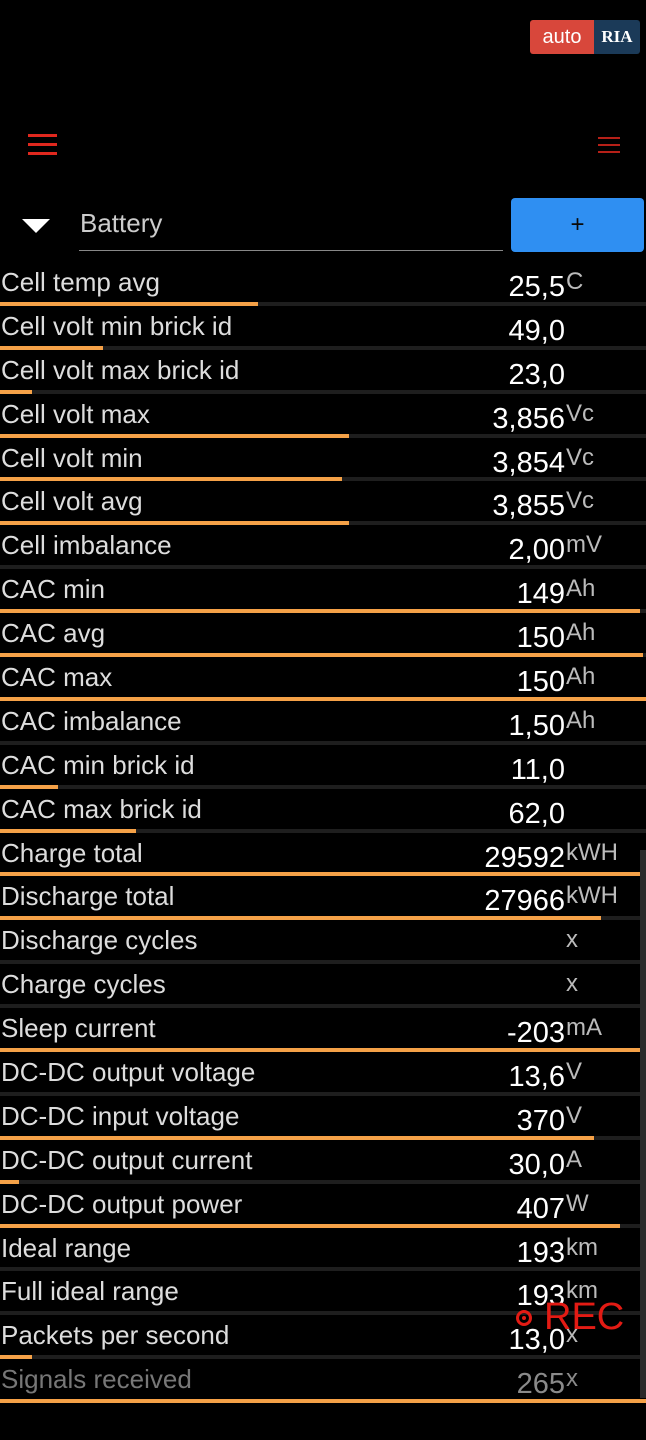 The height and width of the screenshot is (1440, 646). Describe the element at coordinates (323, 503) in the screenshot. I see `signal-row: Cell volt avg 3,855 Vc` at that location.